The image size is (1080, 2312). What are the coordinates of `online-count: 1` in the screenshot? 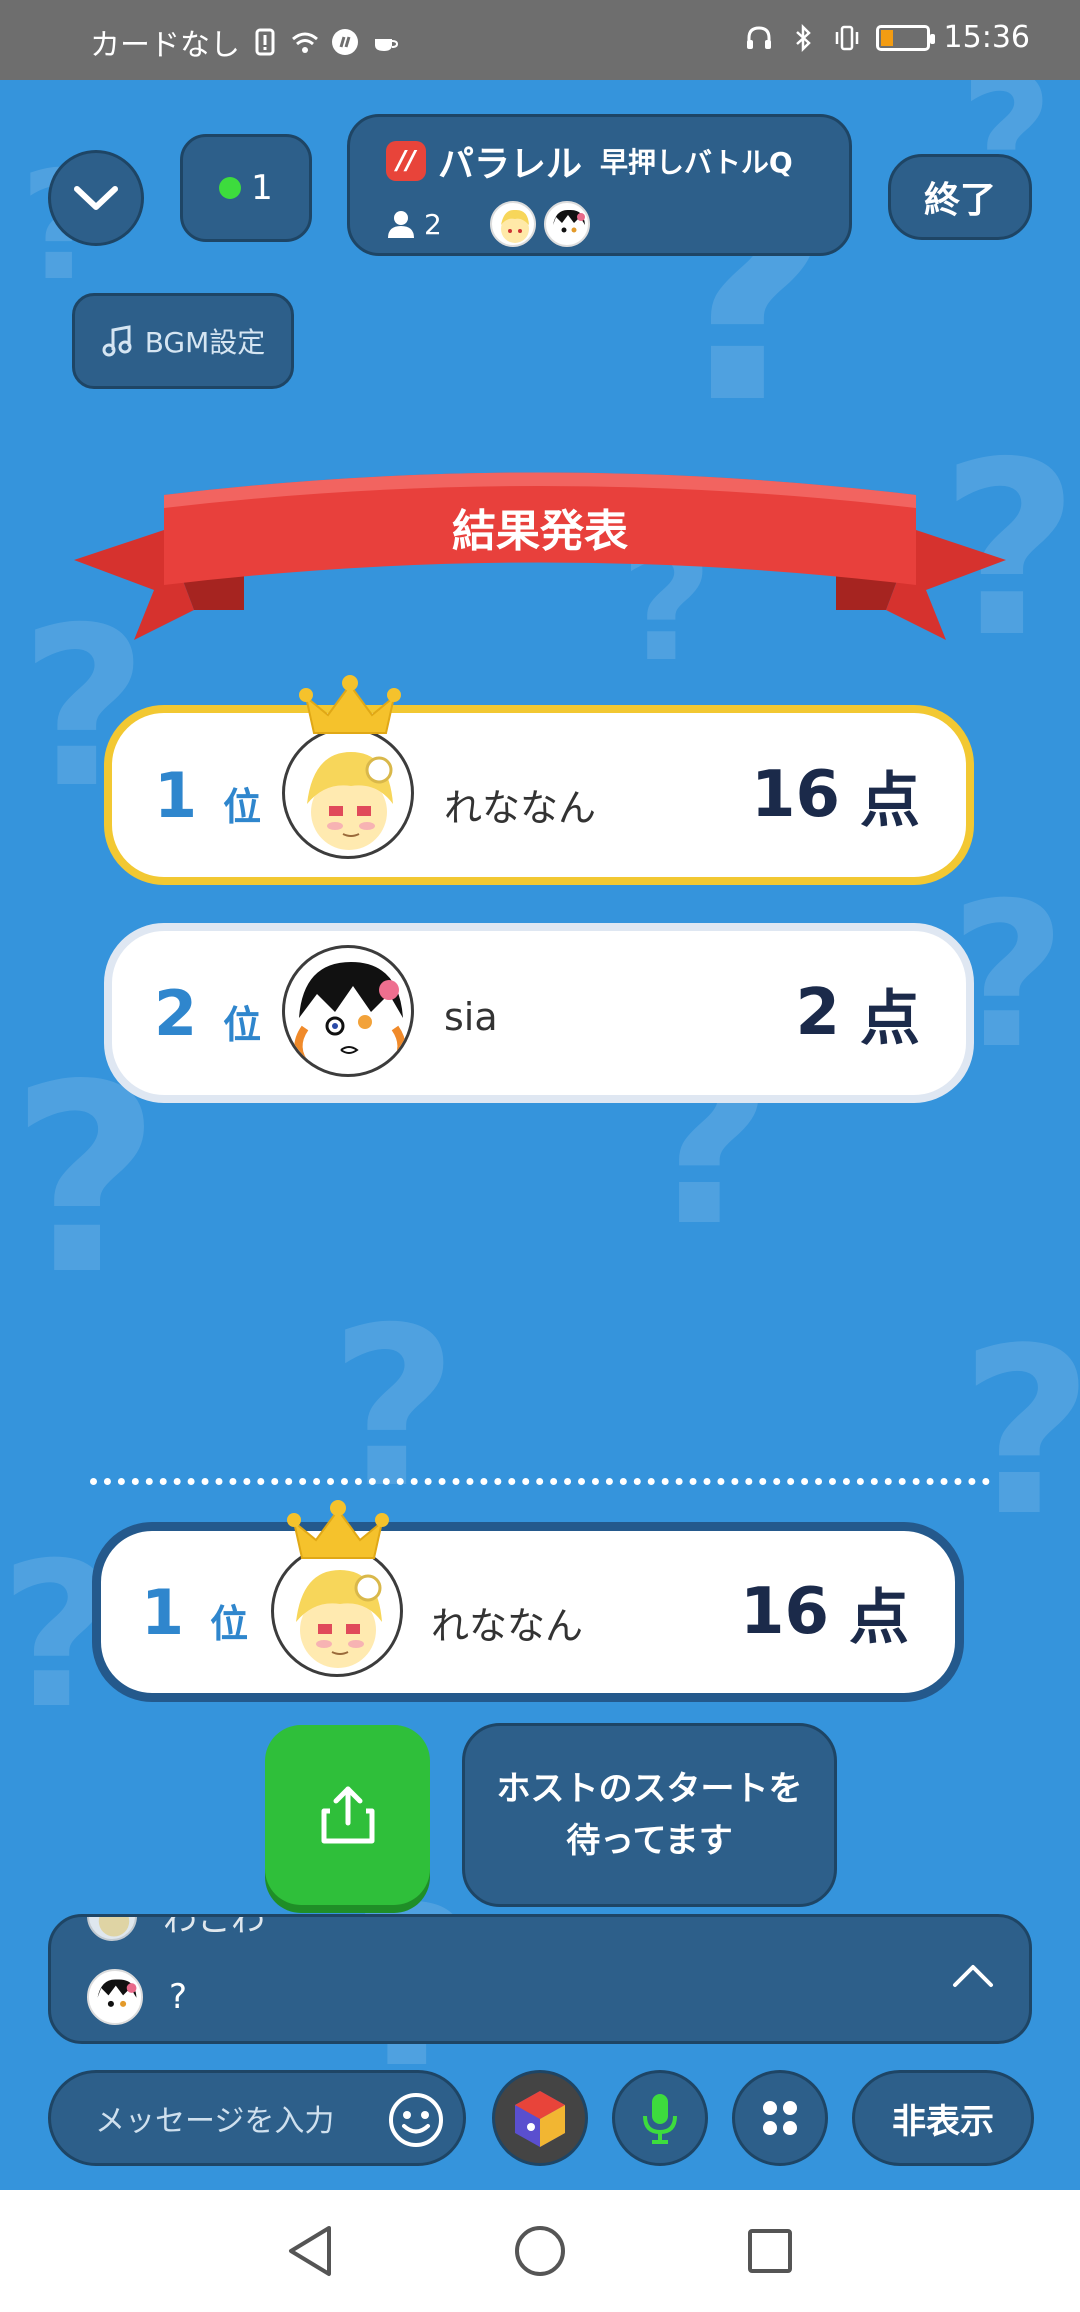 It's located at (262, 188).